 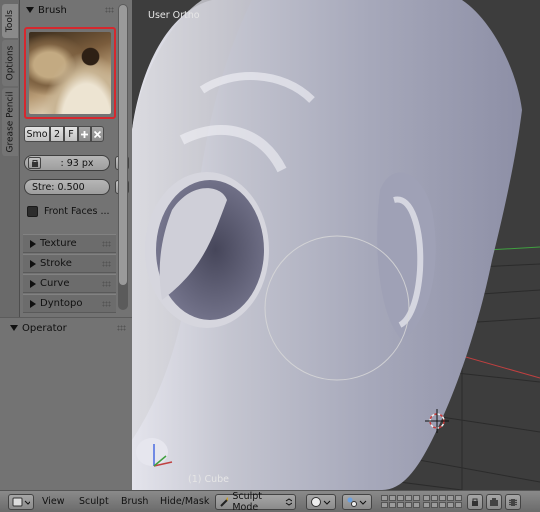 I want to click on strength-value: Stre: 0.500, so click(x=58, y=187).